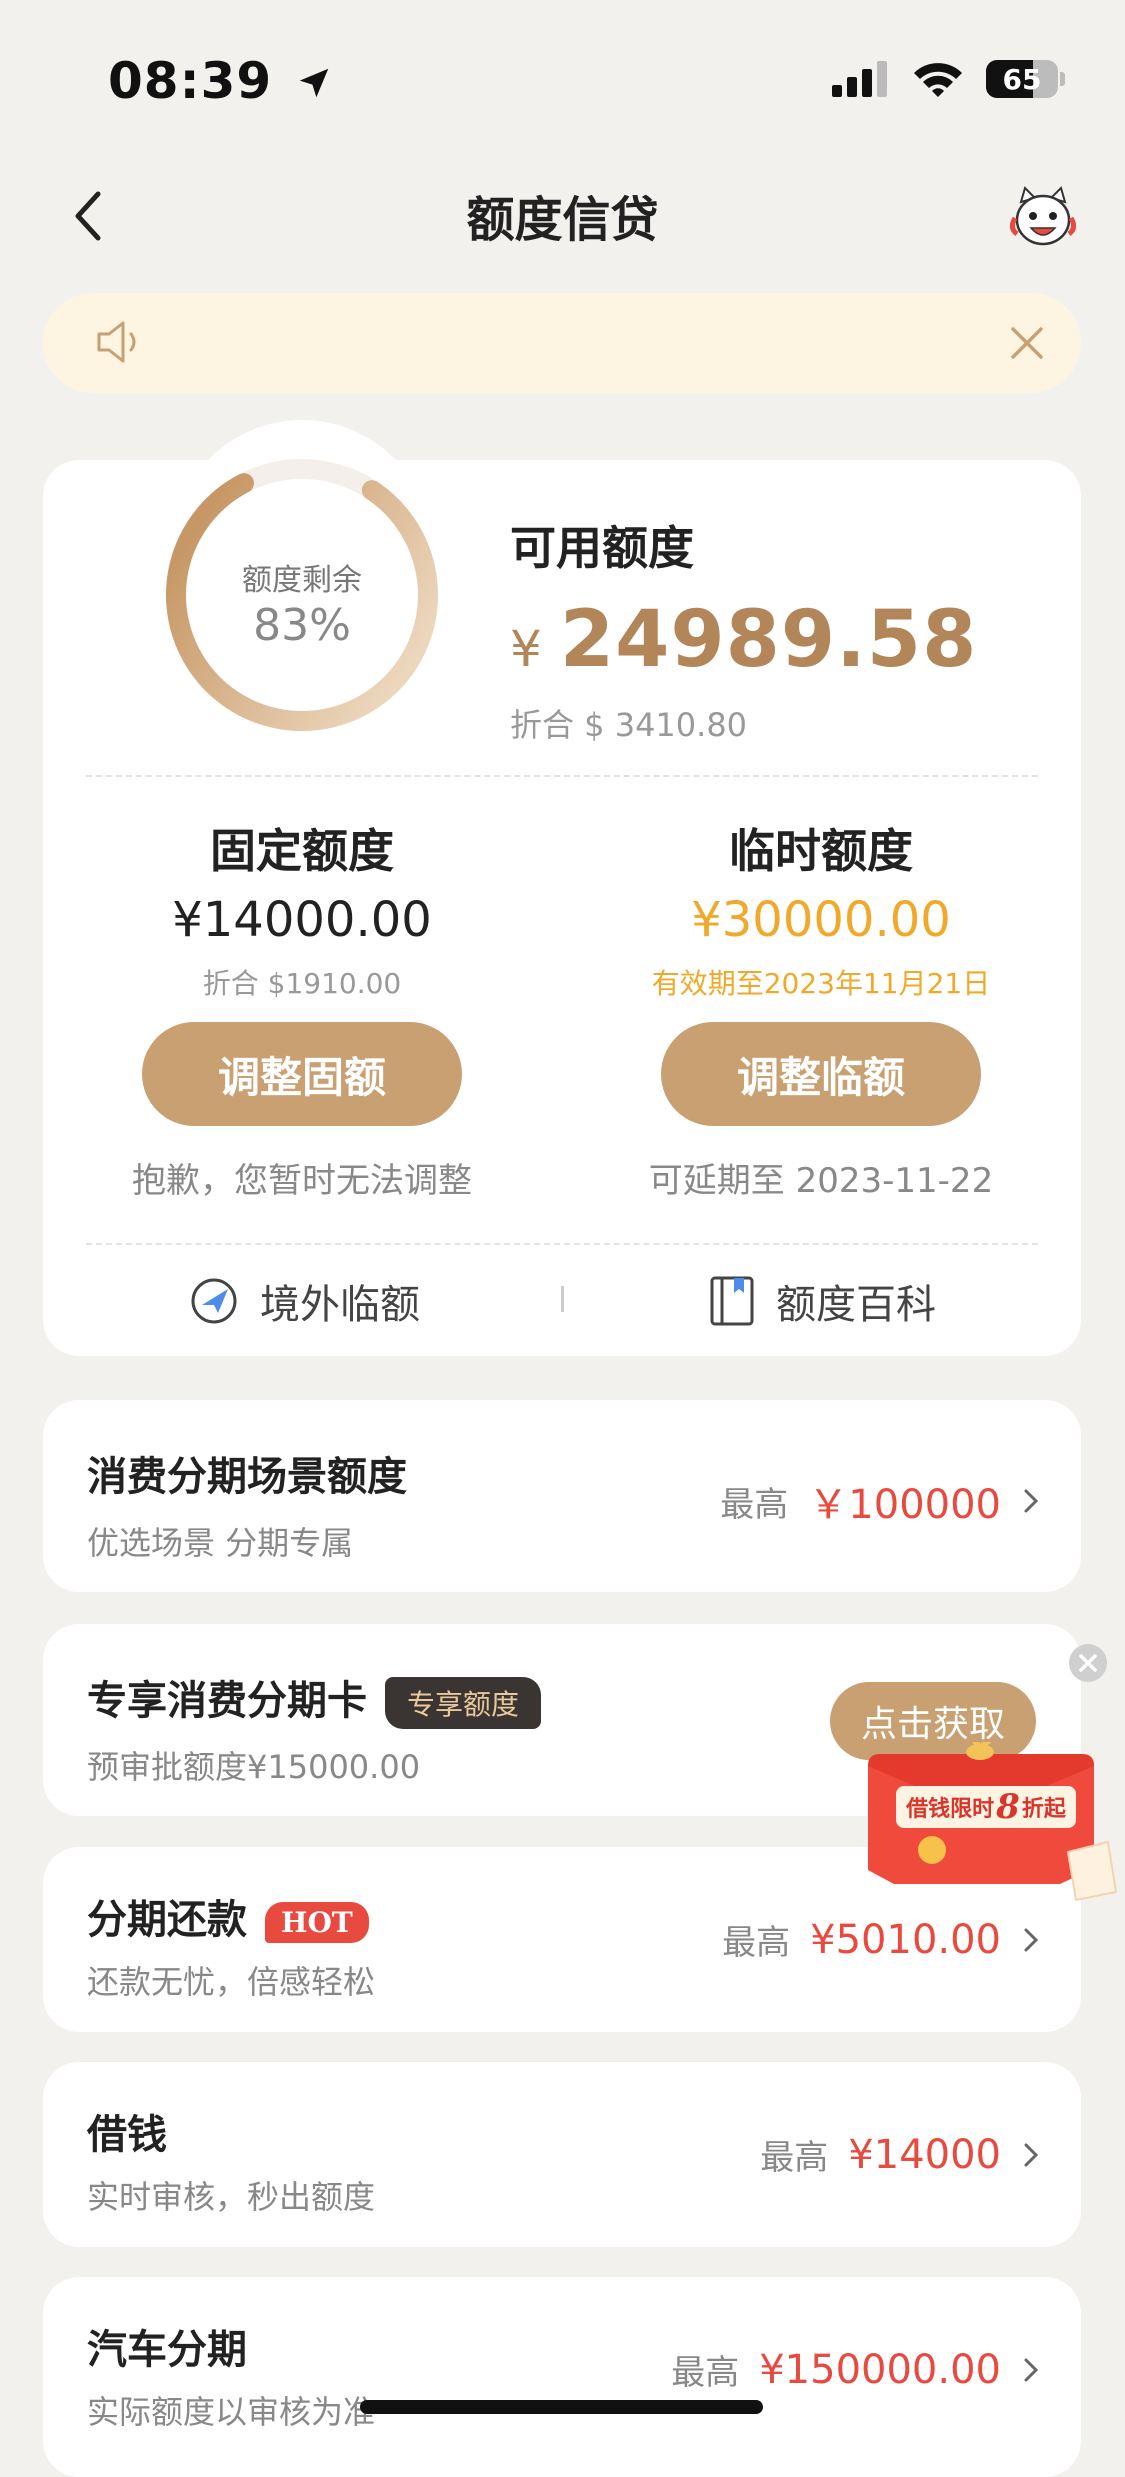 This screenshot has height=2477, width=1125. Describe the element at coordinates (302, 625) in the screenshot. I see `ring-percent: 83%` at that location.